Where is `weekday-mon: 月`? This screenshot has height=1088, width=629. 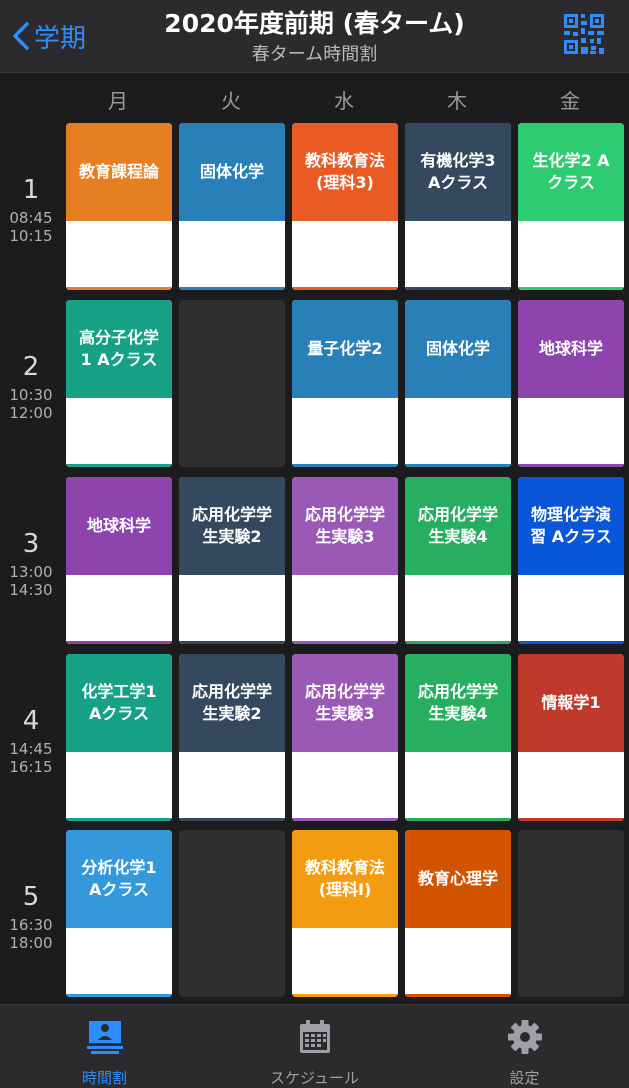 weekday-mon: 月 is located at coordinates (118, 101).